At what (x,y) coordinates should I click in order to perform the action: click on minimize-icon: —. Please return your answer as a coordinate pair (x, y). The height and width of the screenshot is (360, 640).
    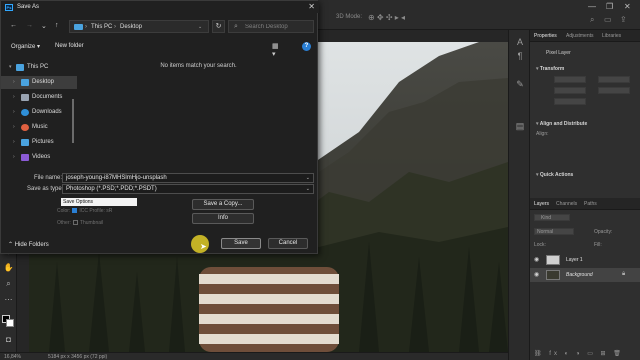
    Looking at the image, I should click on (592, 6).